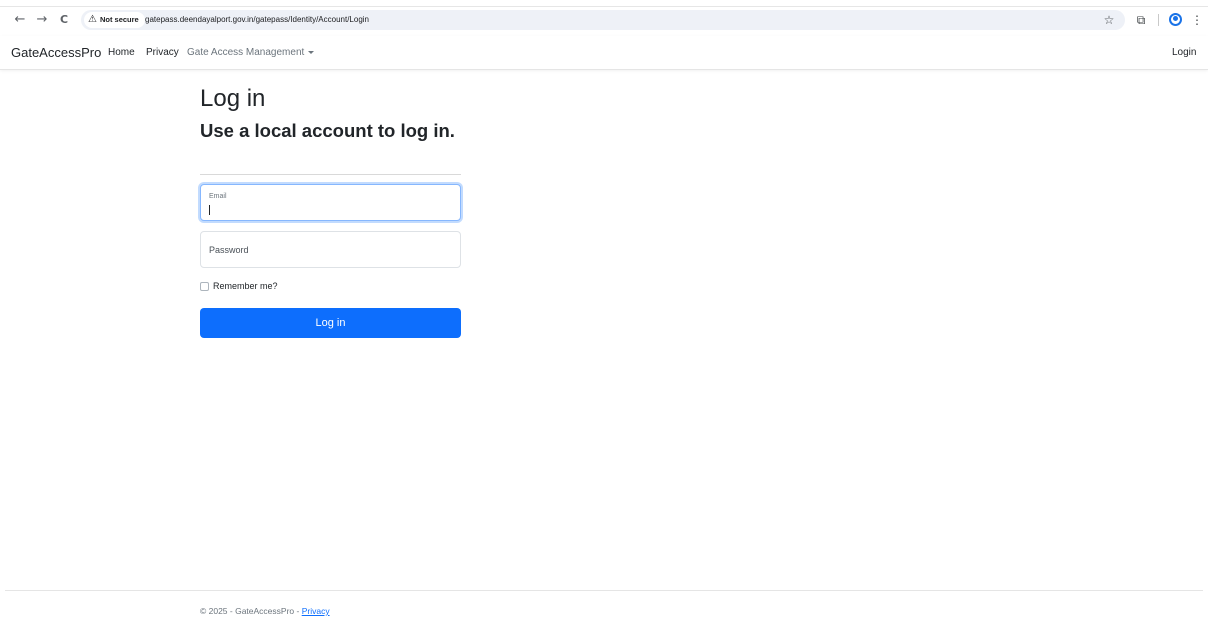 The height and width of the screenshot is (625, 1208). Describe the element at coordinates (246, 52) in the screenshot. I see `nav-gate-access-management-label: Gate Access Management` at that location.